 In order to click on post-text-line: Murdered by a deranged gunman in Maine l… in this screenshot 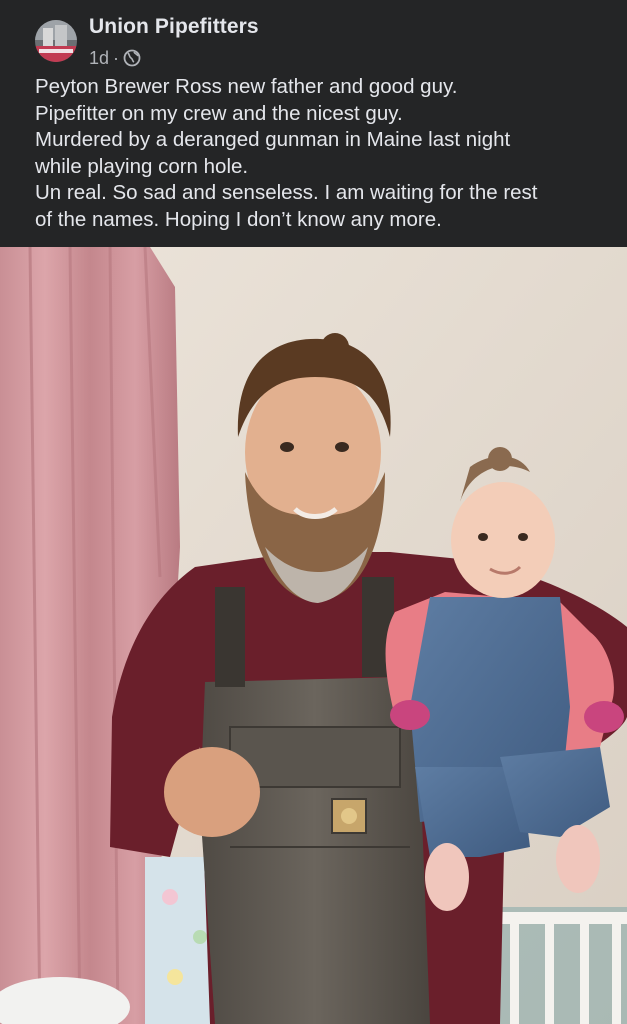, I will do `click(273, 139)`.